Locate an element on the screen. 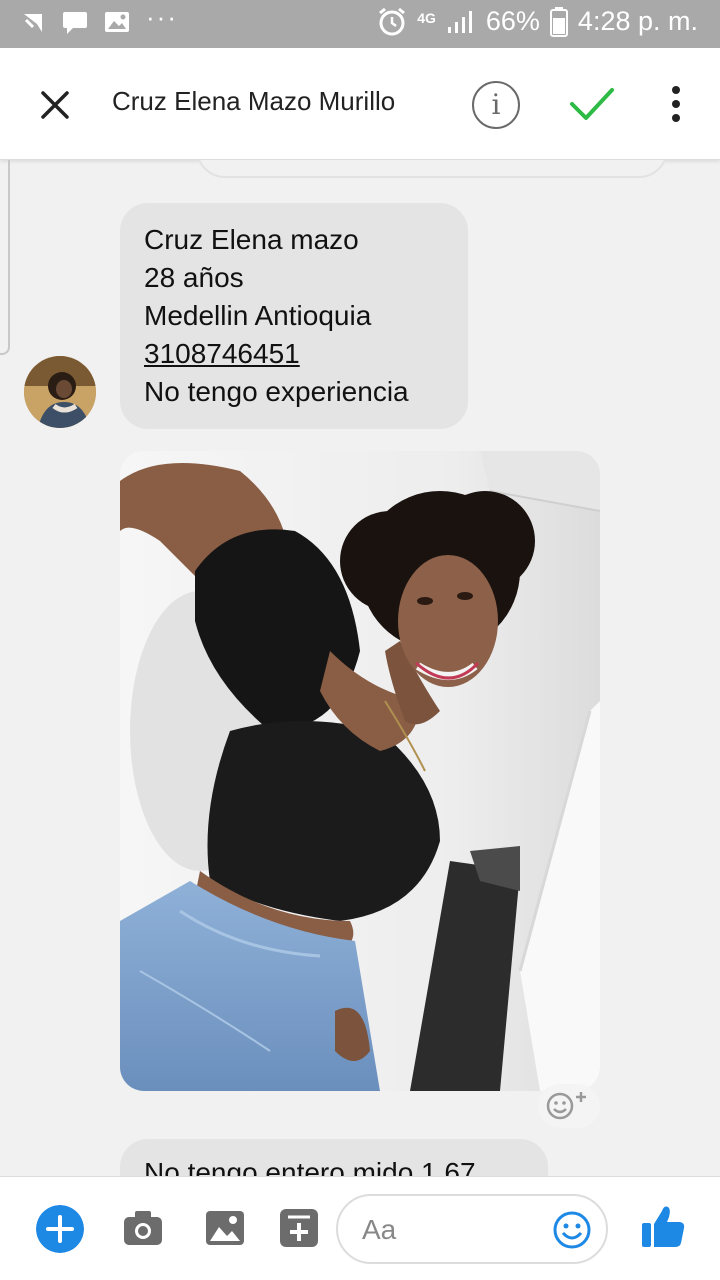 Image resolution: width=720 pixels, height=1280 pixels. composer-bar: Aa is located at coordinates (360, 1228).